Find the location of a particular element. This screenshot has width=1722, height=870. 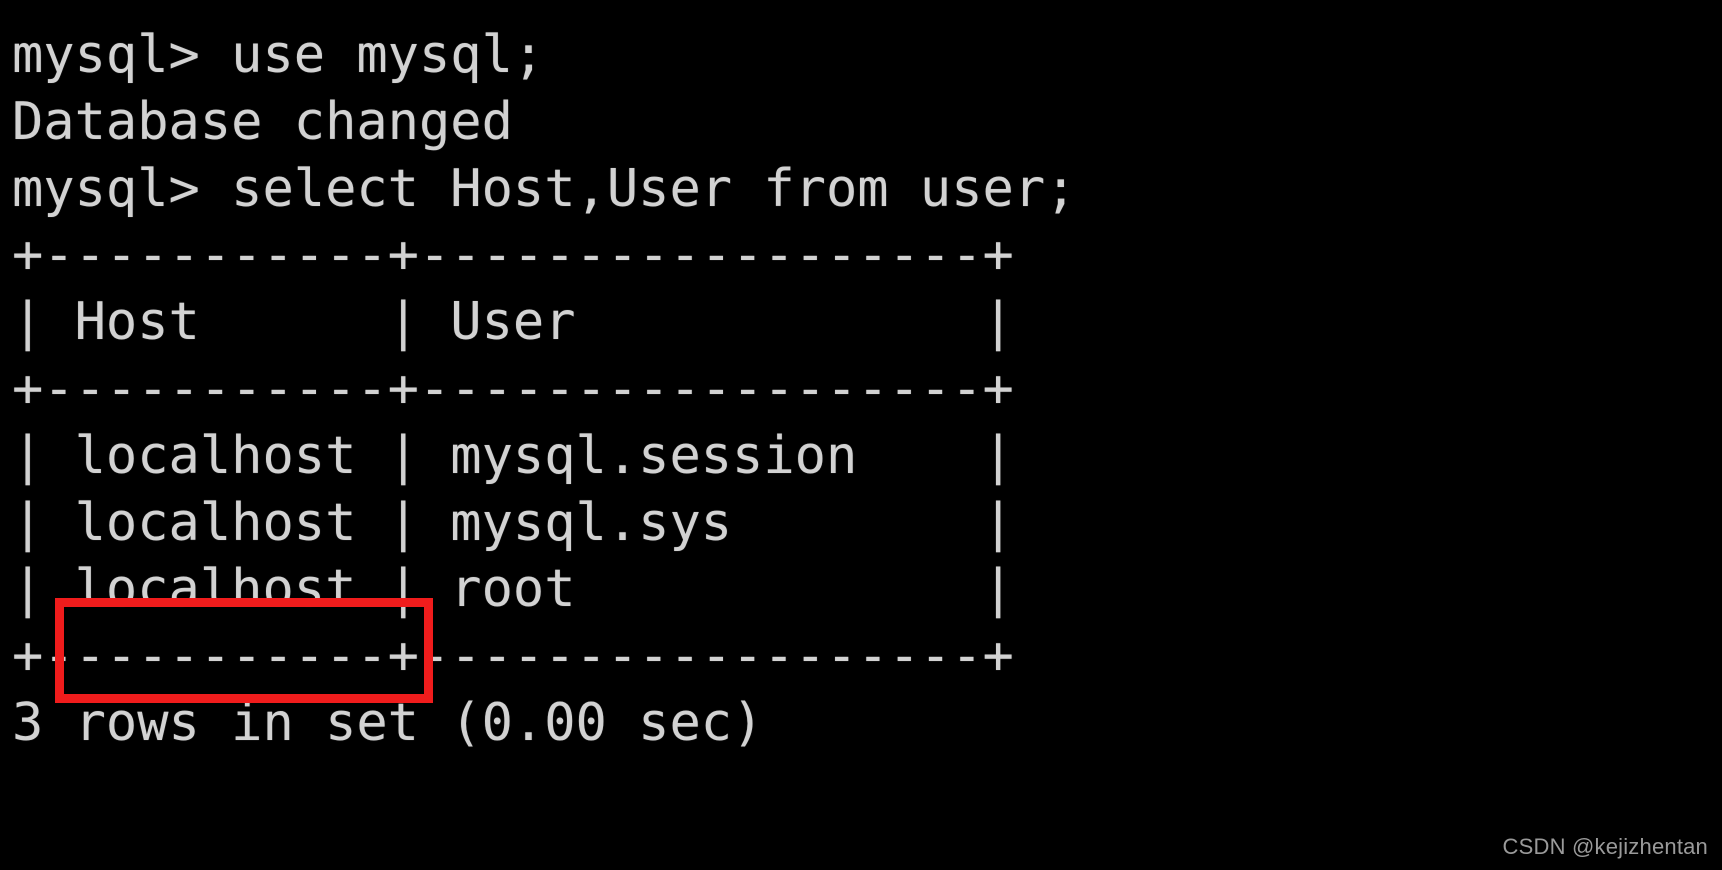

terminal-line-database-changed: Database changed is located at coordinates (262, 121).